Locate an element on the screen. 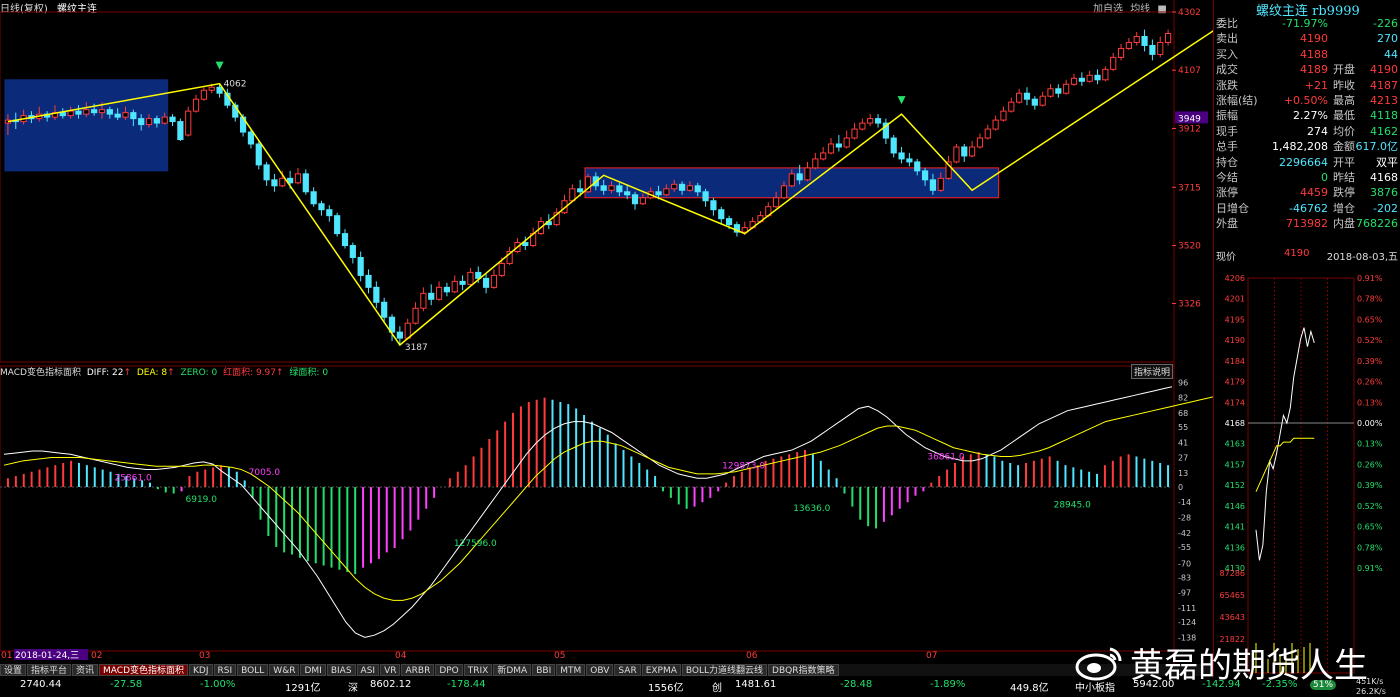  quote-label-2: 金额 is located at coordinates (1344, 147).